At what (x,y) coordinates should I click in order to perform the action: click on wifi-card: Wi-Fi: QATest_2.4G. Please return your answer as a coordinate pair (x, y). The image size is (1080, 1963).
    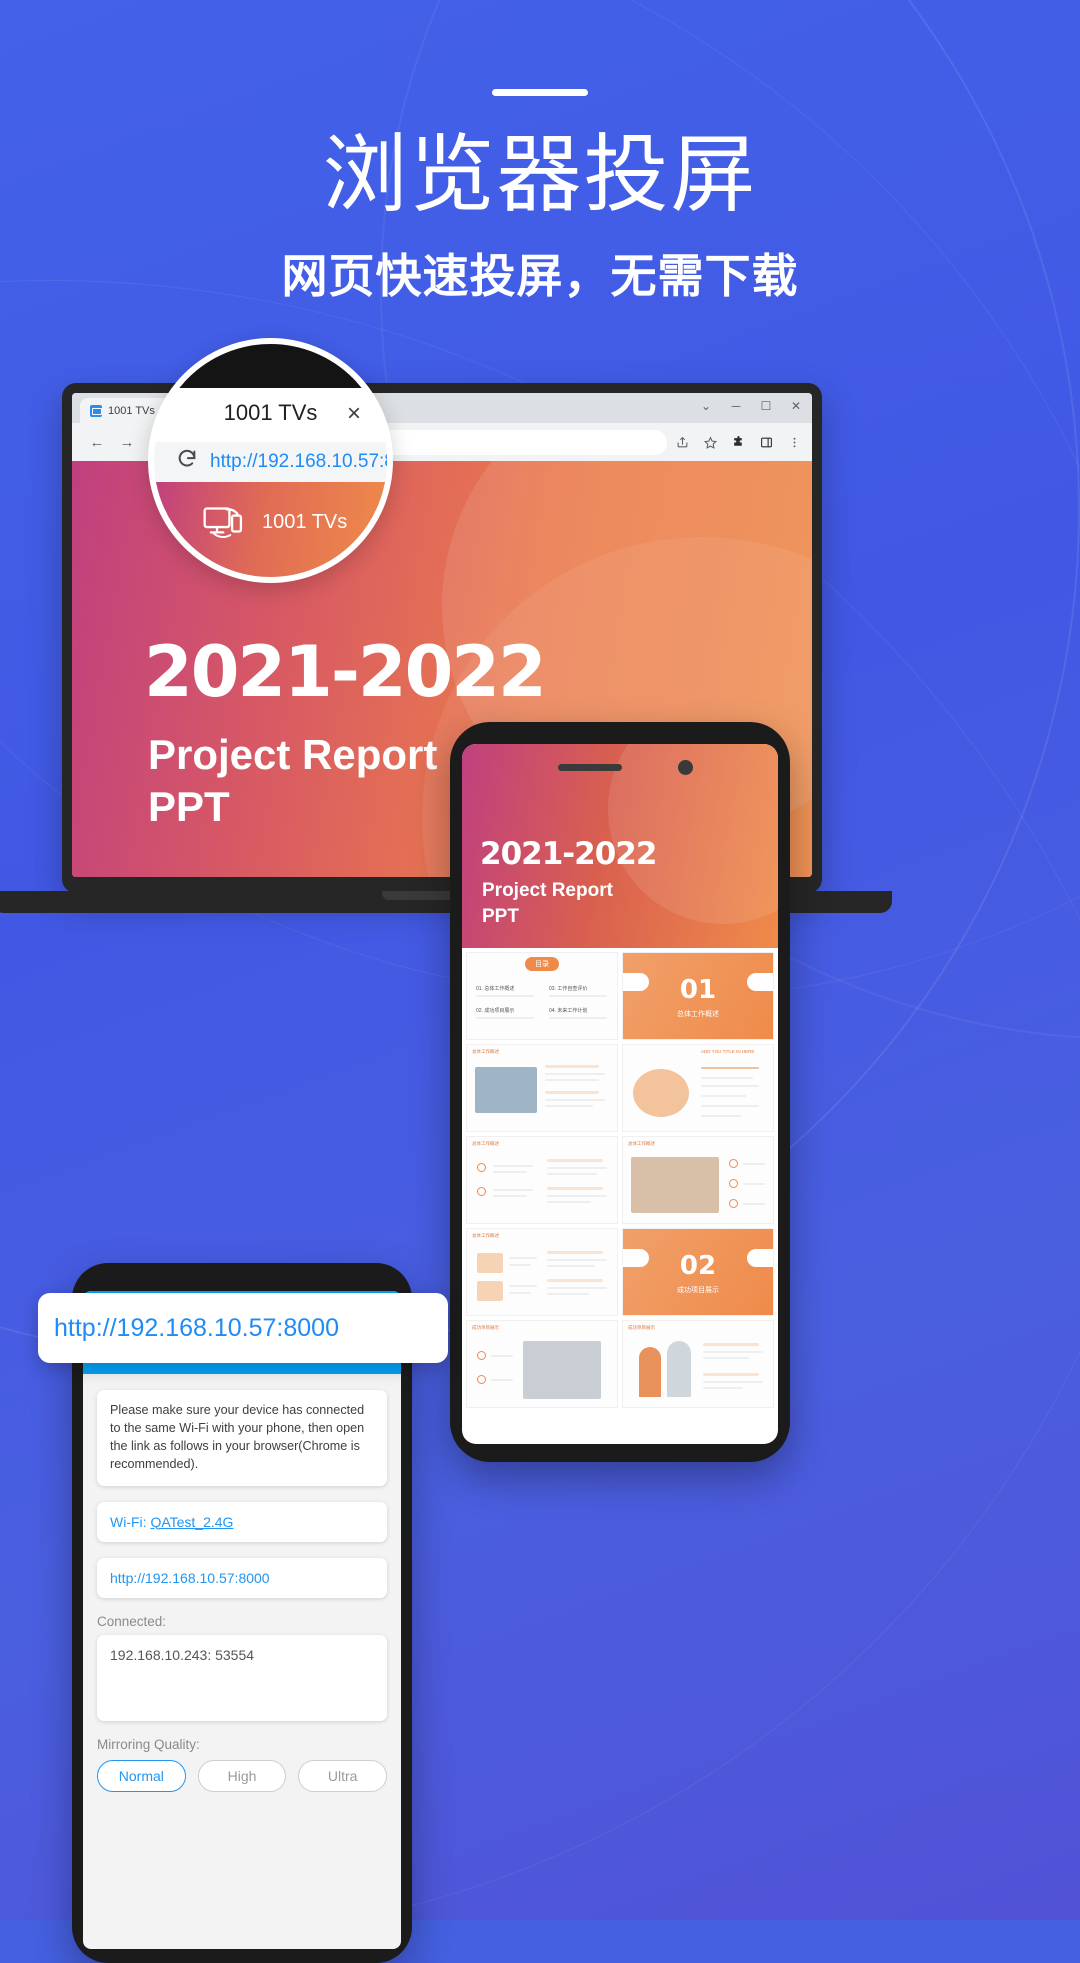
    Looking at the image, I should click on (242, 1521).